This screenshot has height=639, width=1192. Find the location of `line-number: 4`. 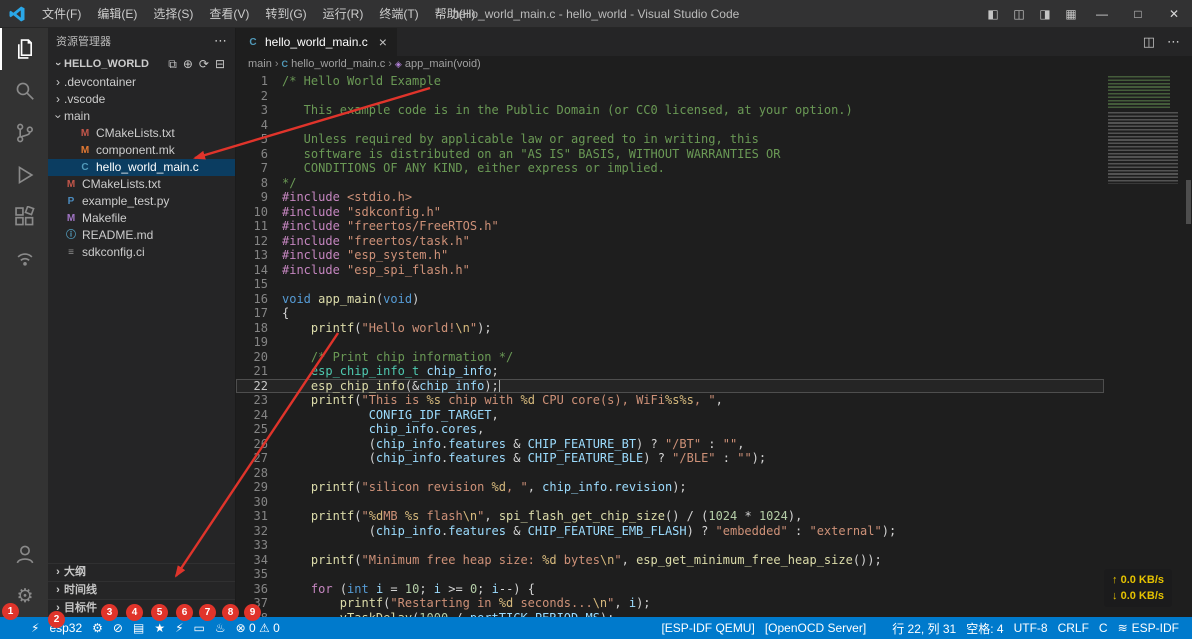

line-number: 4 is located at coordinates (259, 125).